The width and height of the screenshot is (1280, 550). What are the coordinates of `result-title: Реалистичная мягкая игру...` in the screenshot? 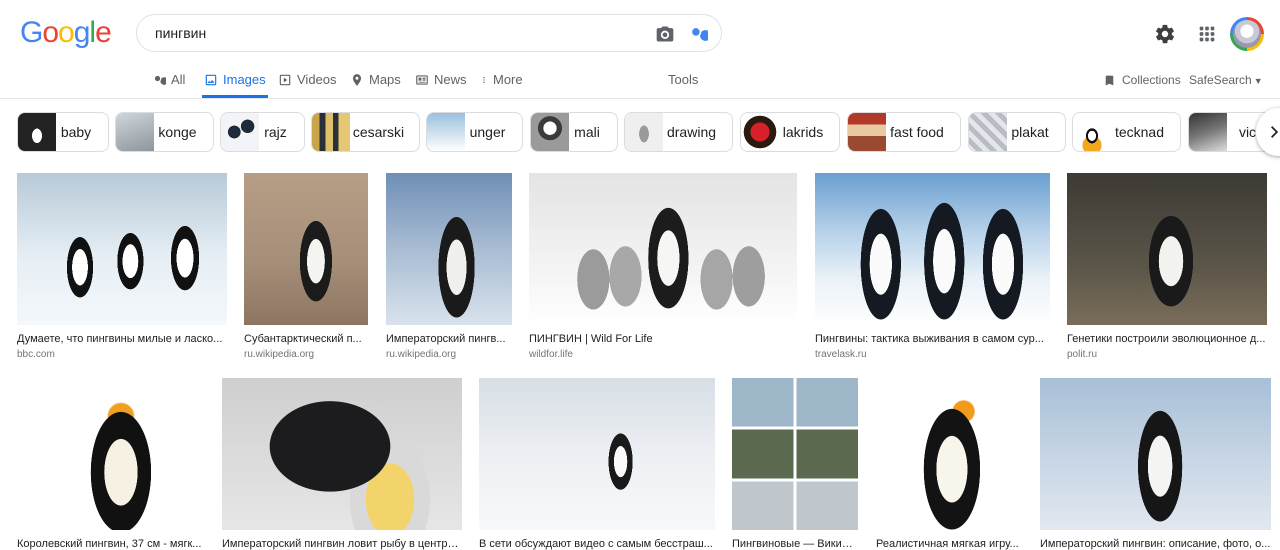 It's located at (947, 544).